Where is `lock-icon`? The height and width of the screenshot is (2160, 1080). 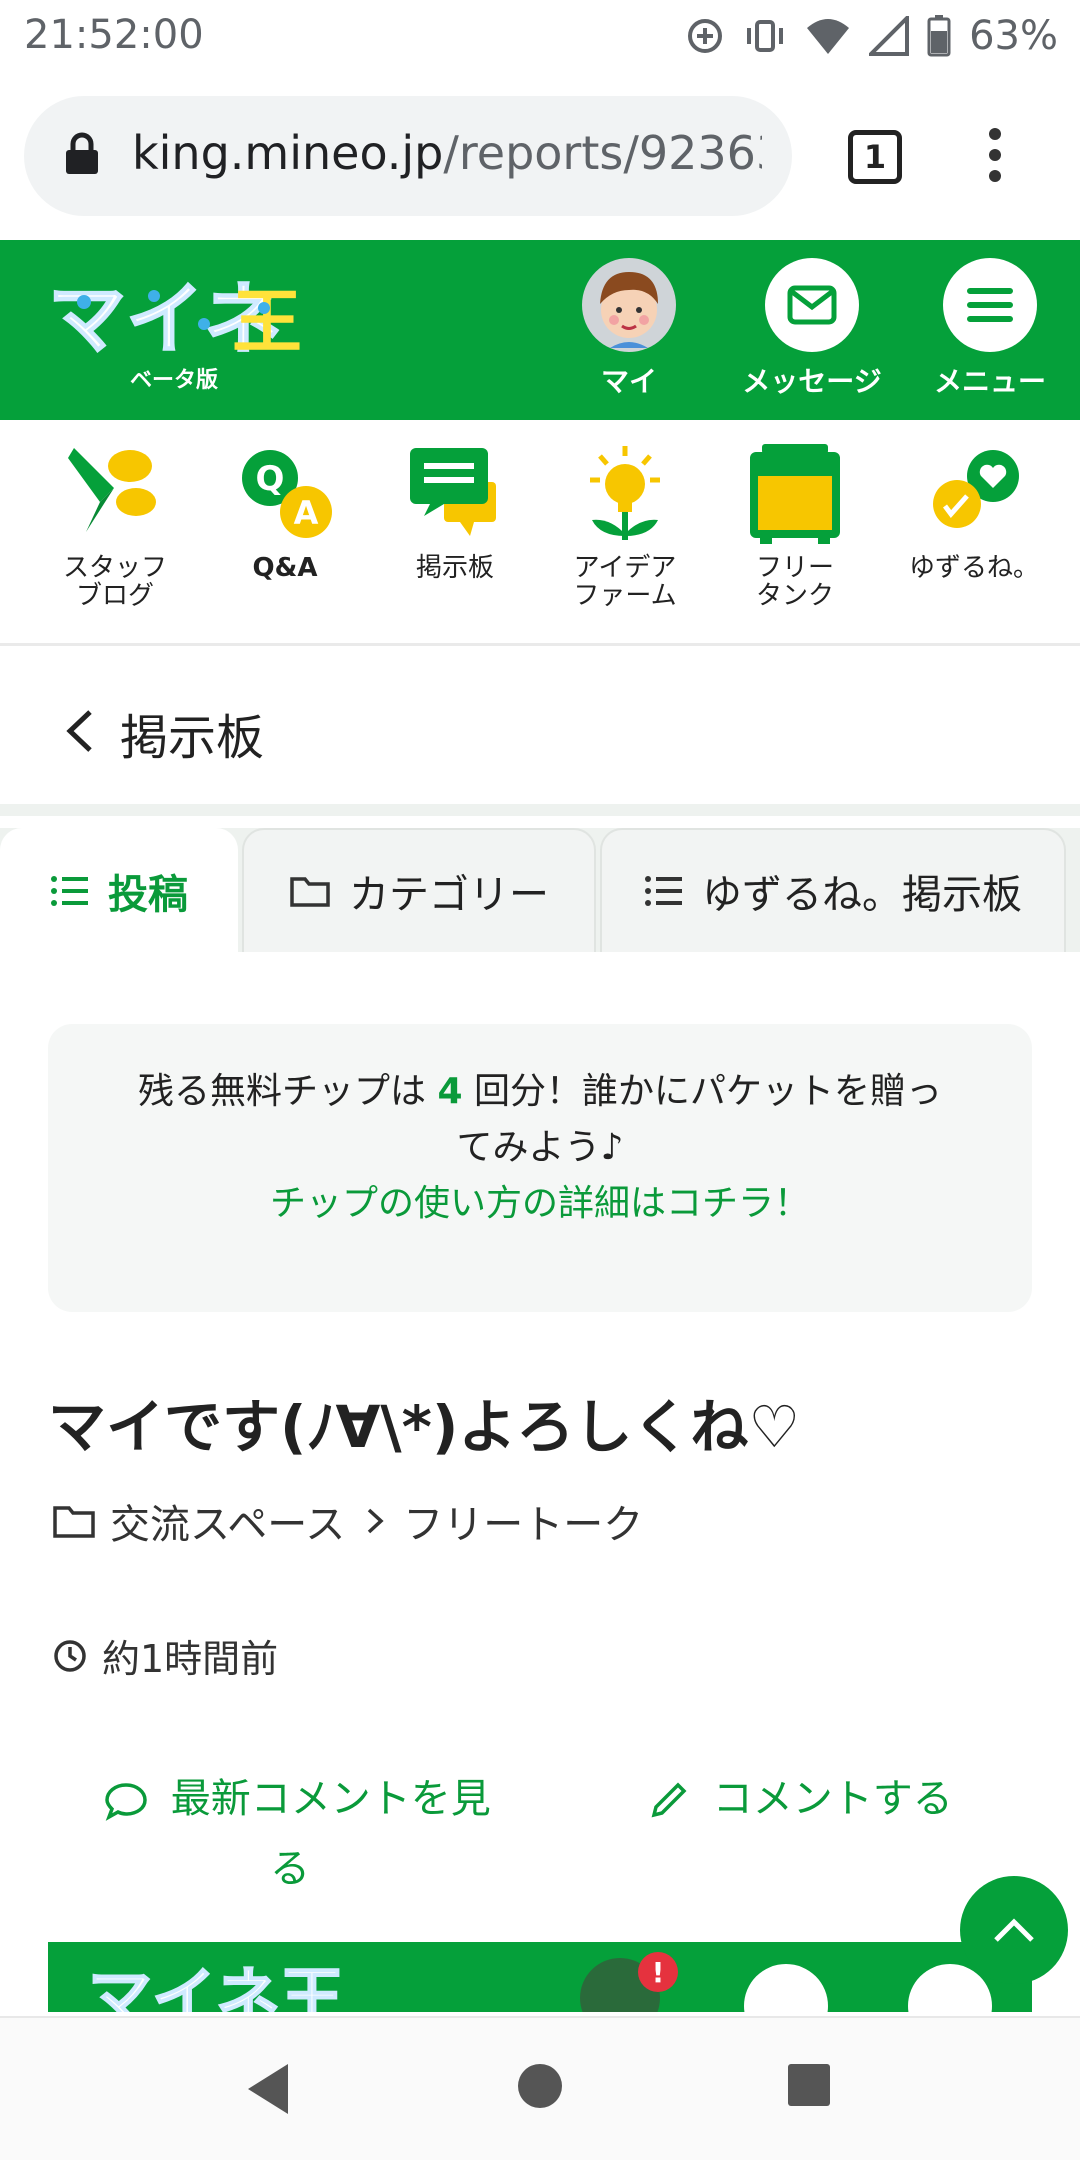
lock-icon is located at coordinates (82, 153).